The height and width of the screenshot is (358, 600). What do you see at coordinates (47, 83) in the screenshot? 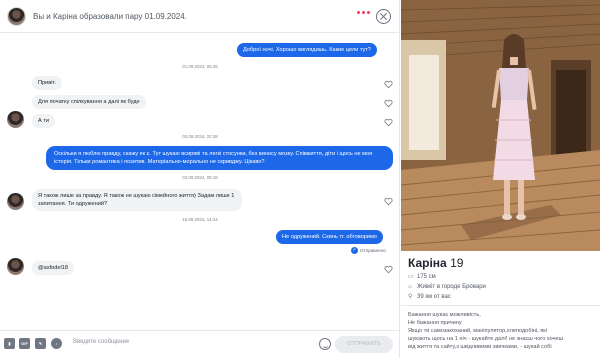
I see `message-incoming: Привіт.` at bounding box center [47, 83].